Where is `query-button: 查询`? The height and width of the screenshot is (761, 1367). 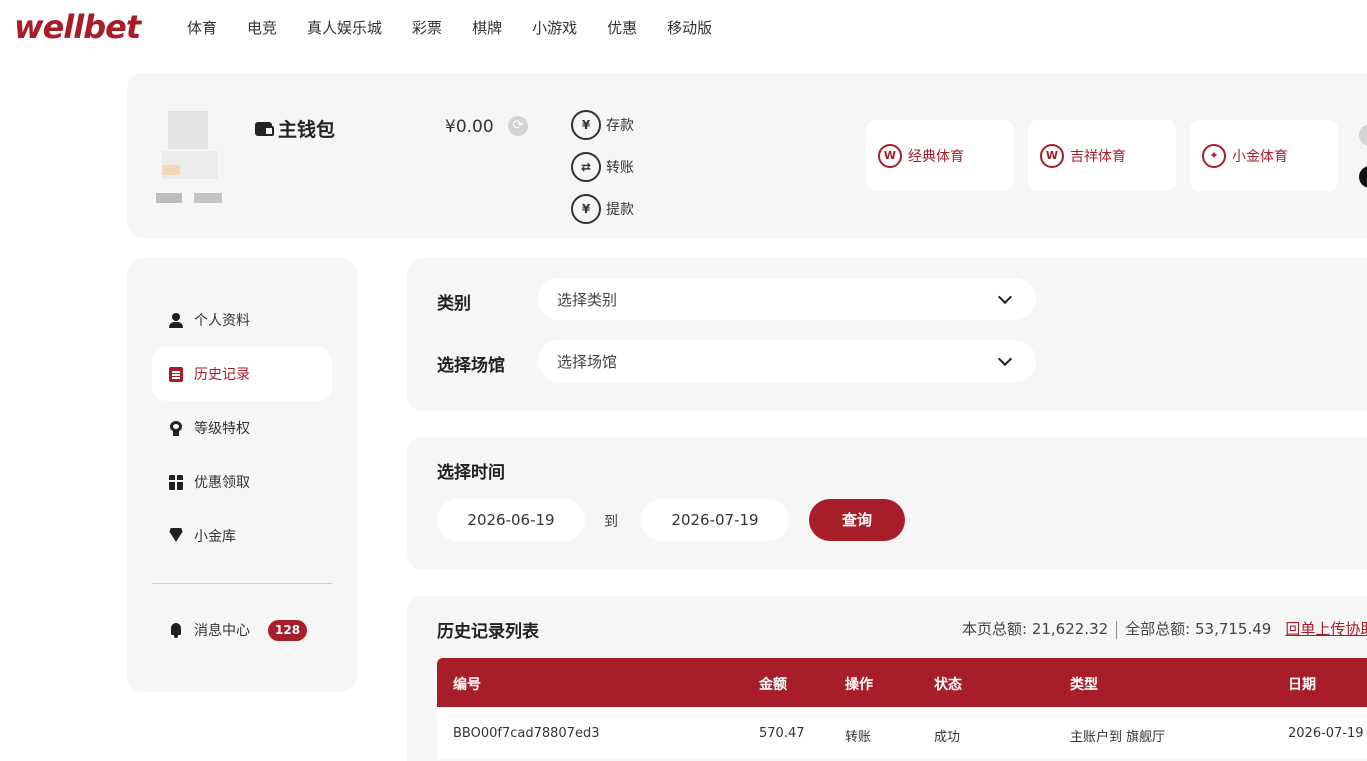 query-button: 查询 is located at coordinates (857, 520).